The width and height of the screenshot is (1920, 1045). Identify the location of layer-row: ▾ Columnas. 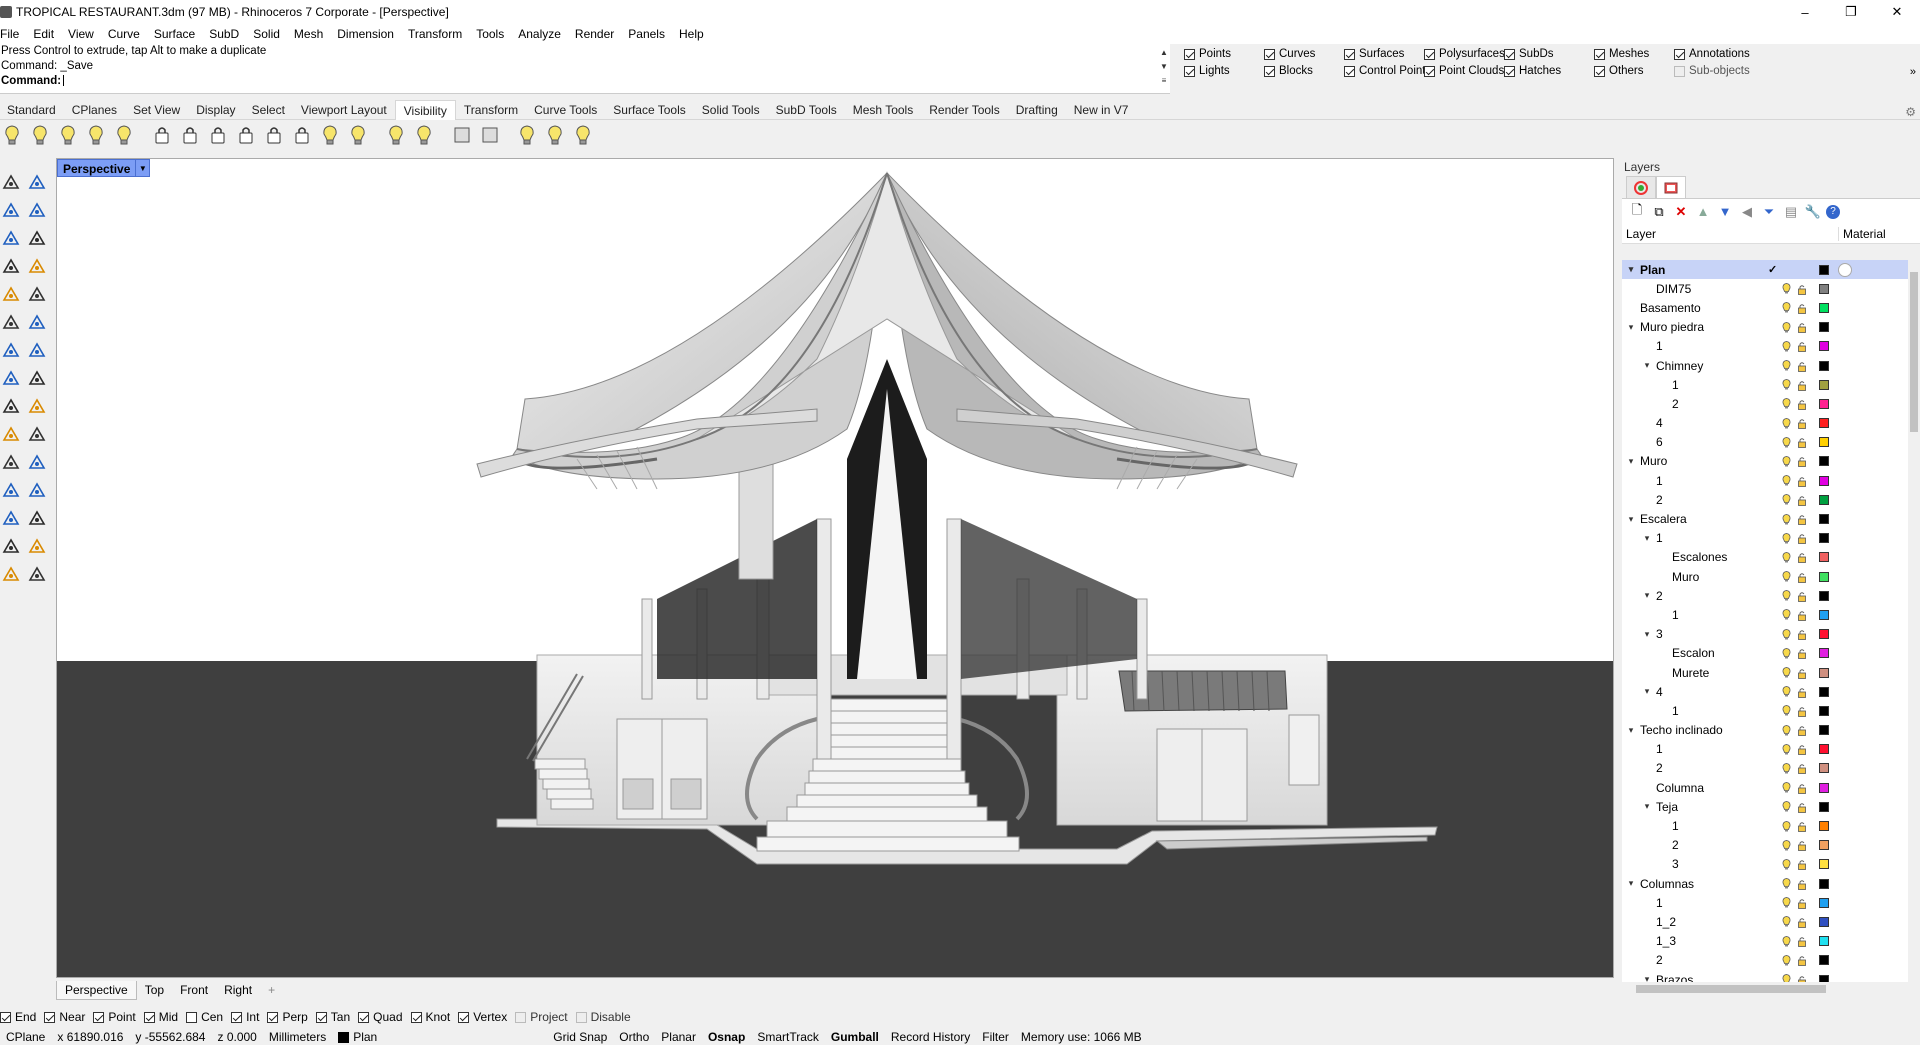
(1765, 883).